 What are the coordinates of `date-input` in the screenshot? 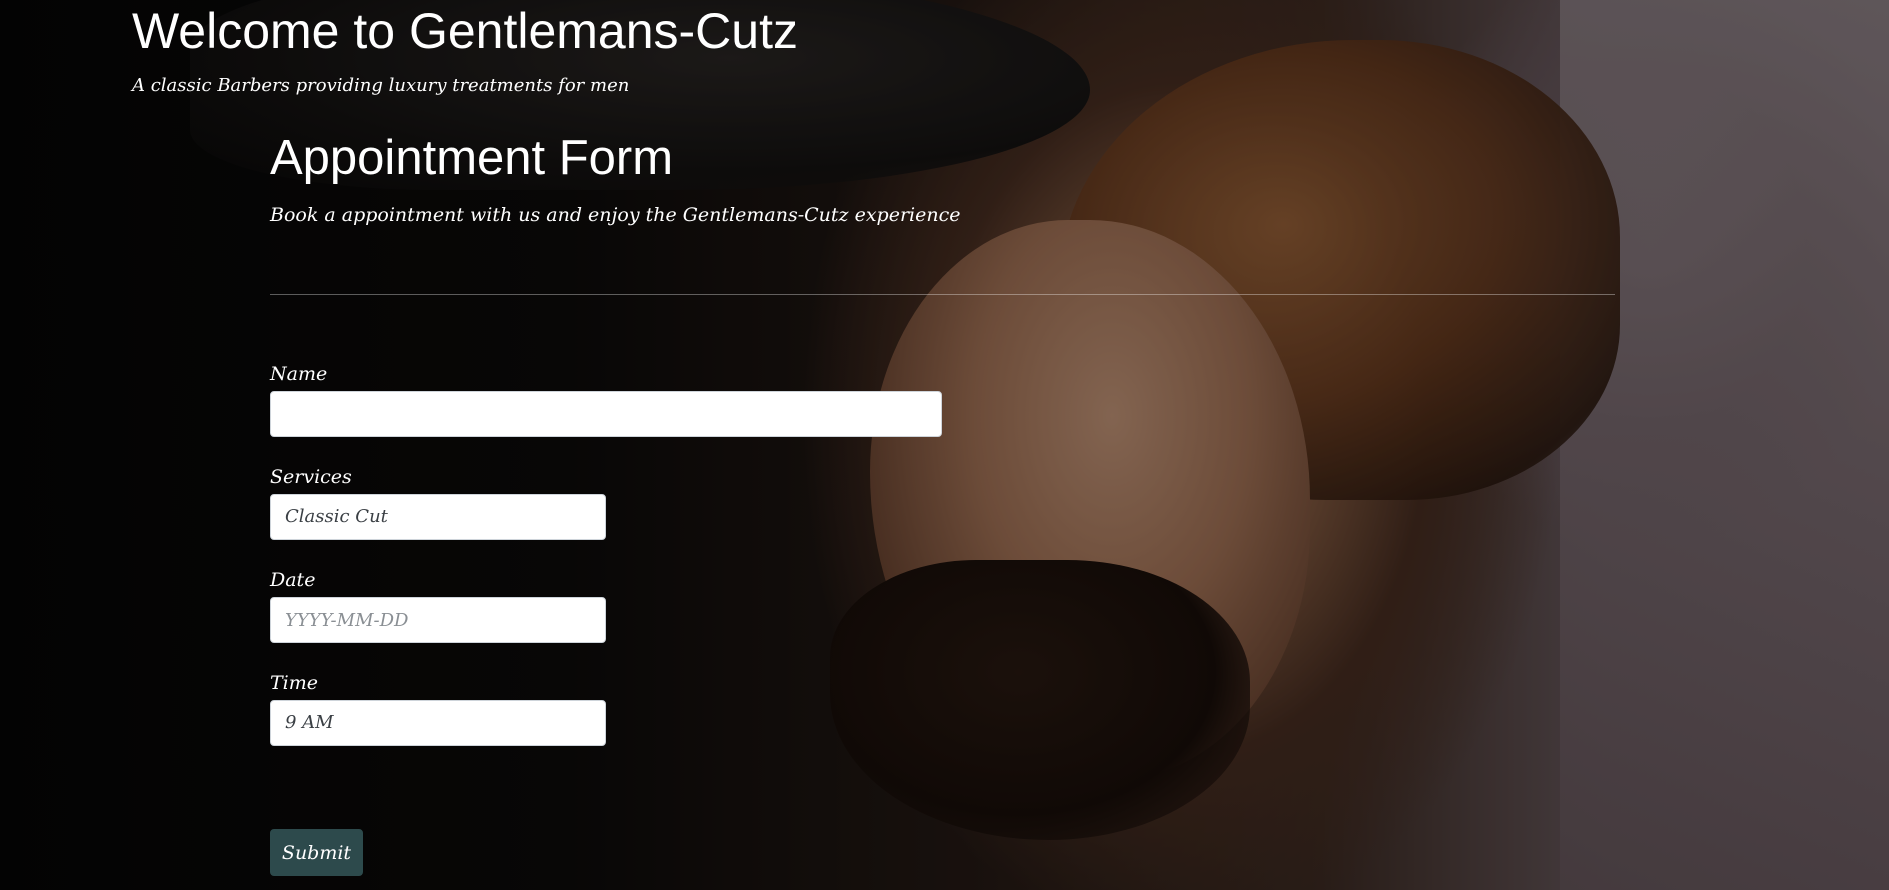 It's located at (438, 620).